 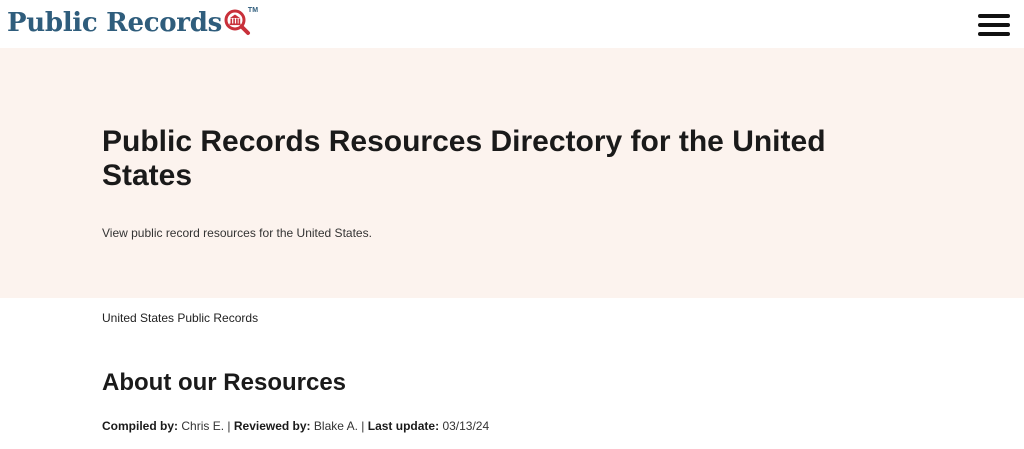 What do you see at coordinates (240, 22) in the screenshot?
I see `magnifier-courthouse-icon: TM` at bounding box center [240, 22].